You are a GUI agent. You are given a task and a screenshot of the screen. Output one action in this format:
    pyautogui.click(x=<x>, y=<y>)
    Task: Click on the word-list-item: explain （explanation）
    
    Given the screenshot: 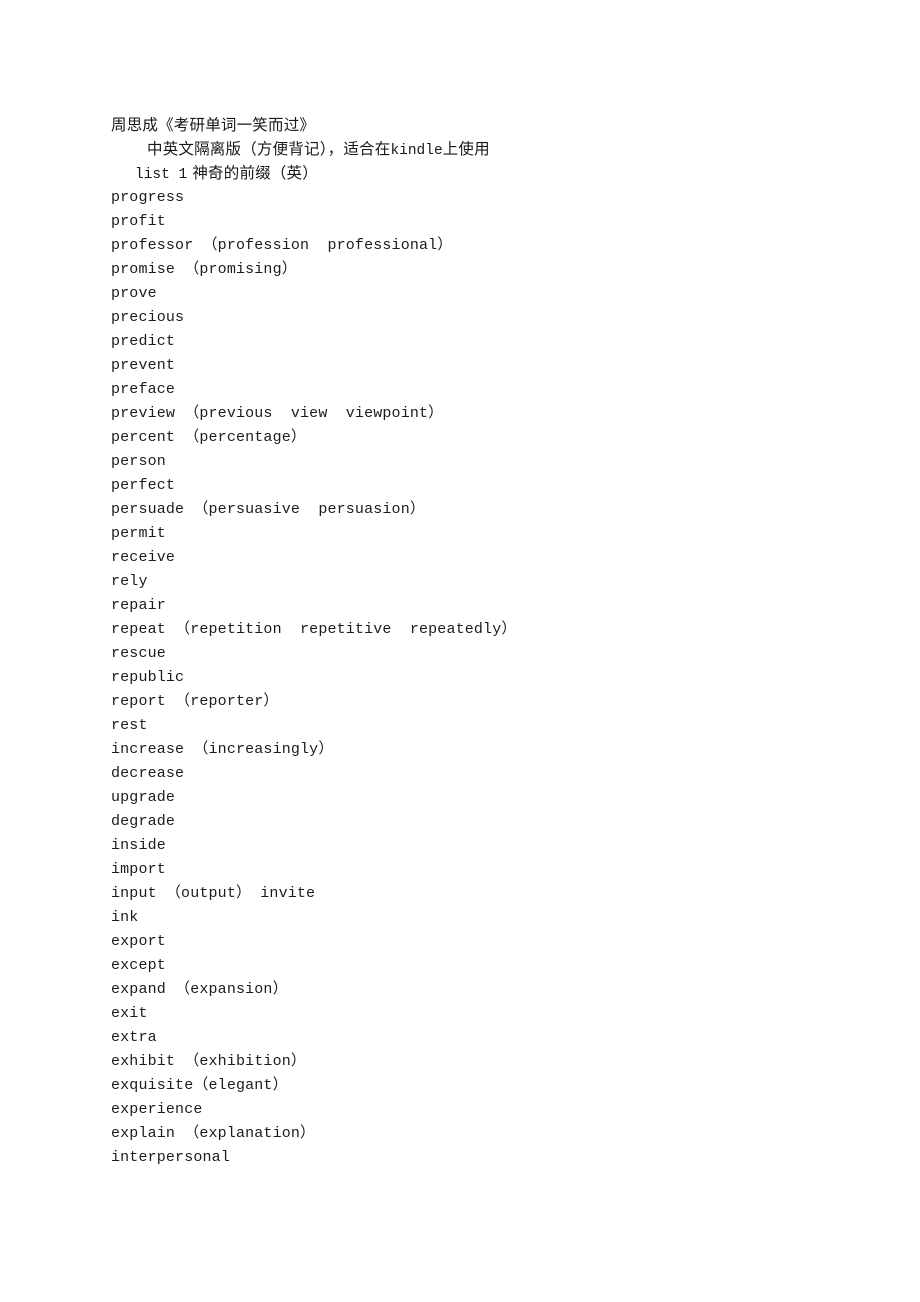 What is the action you would take?
    pyautogui.click(x=213, y=1133)
    